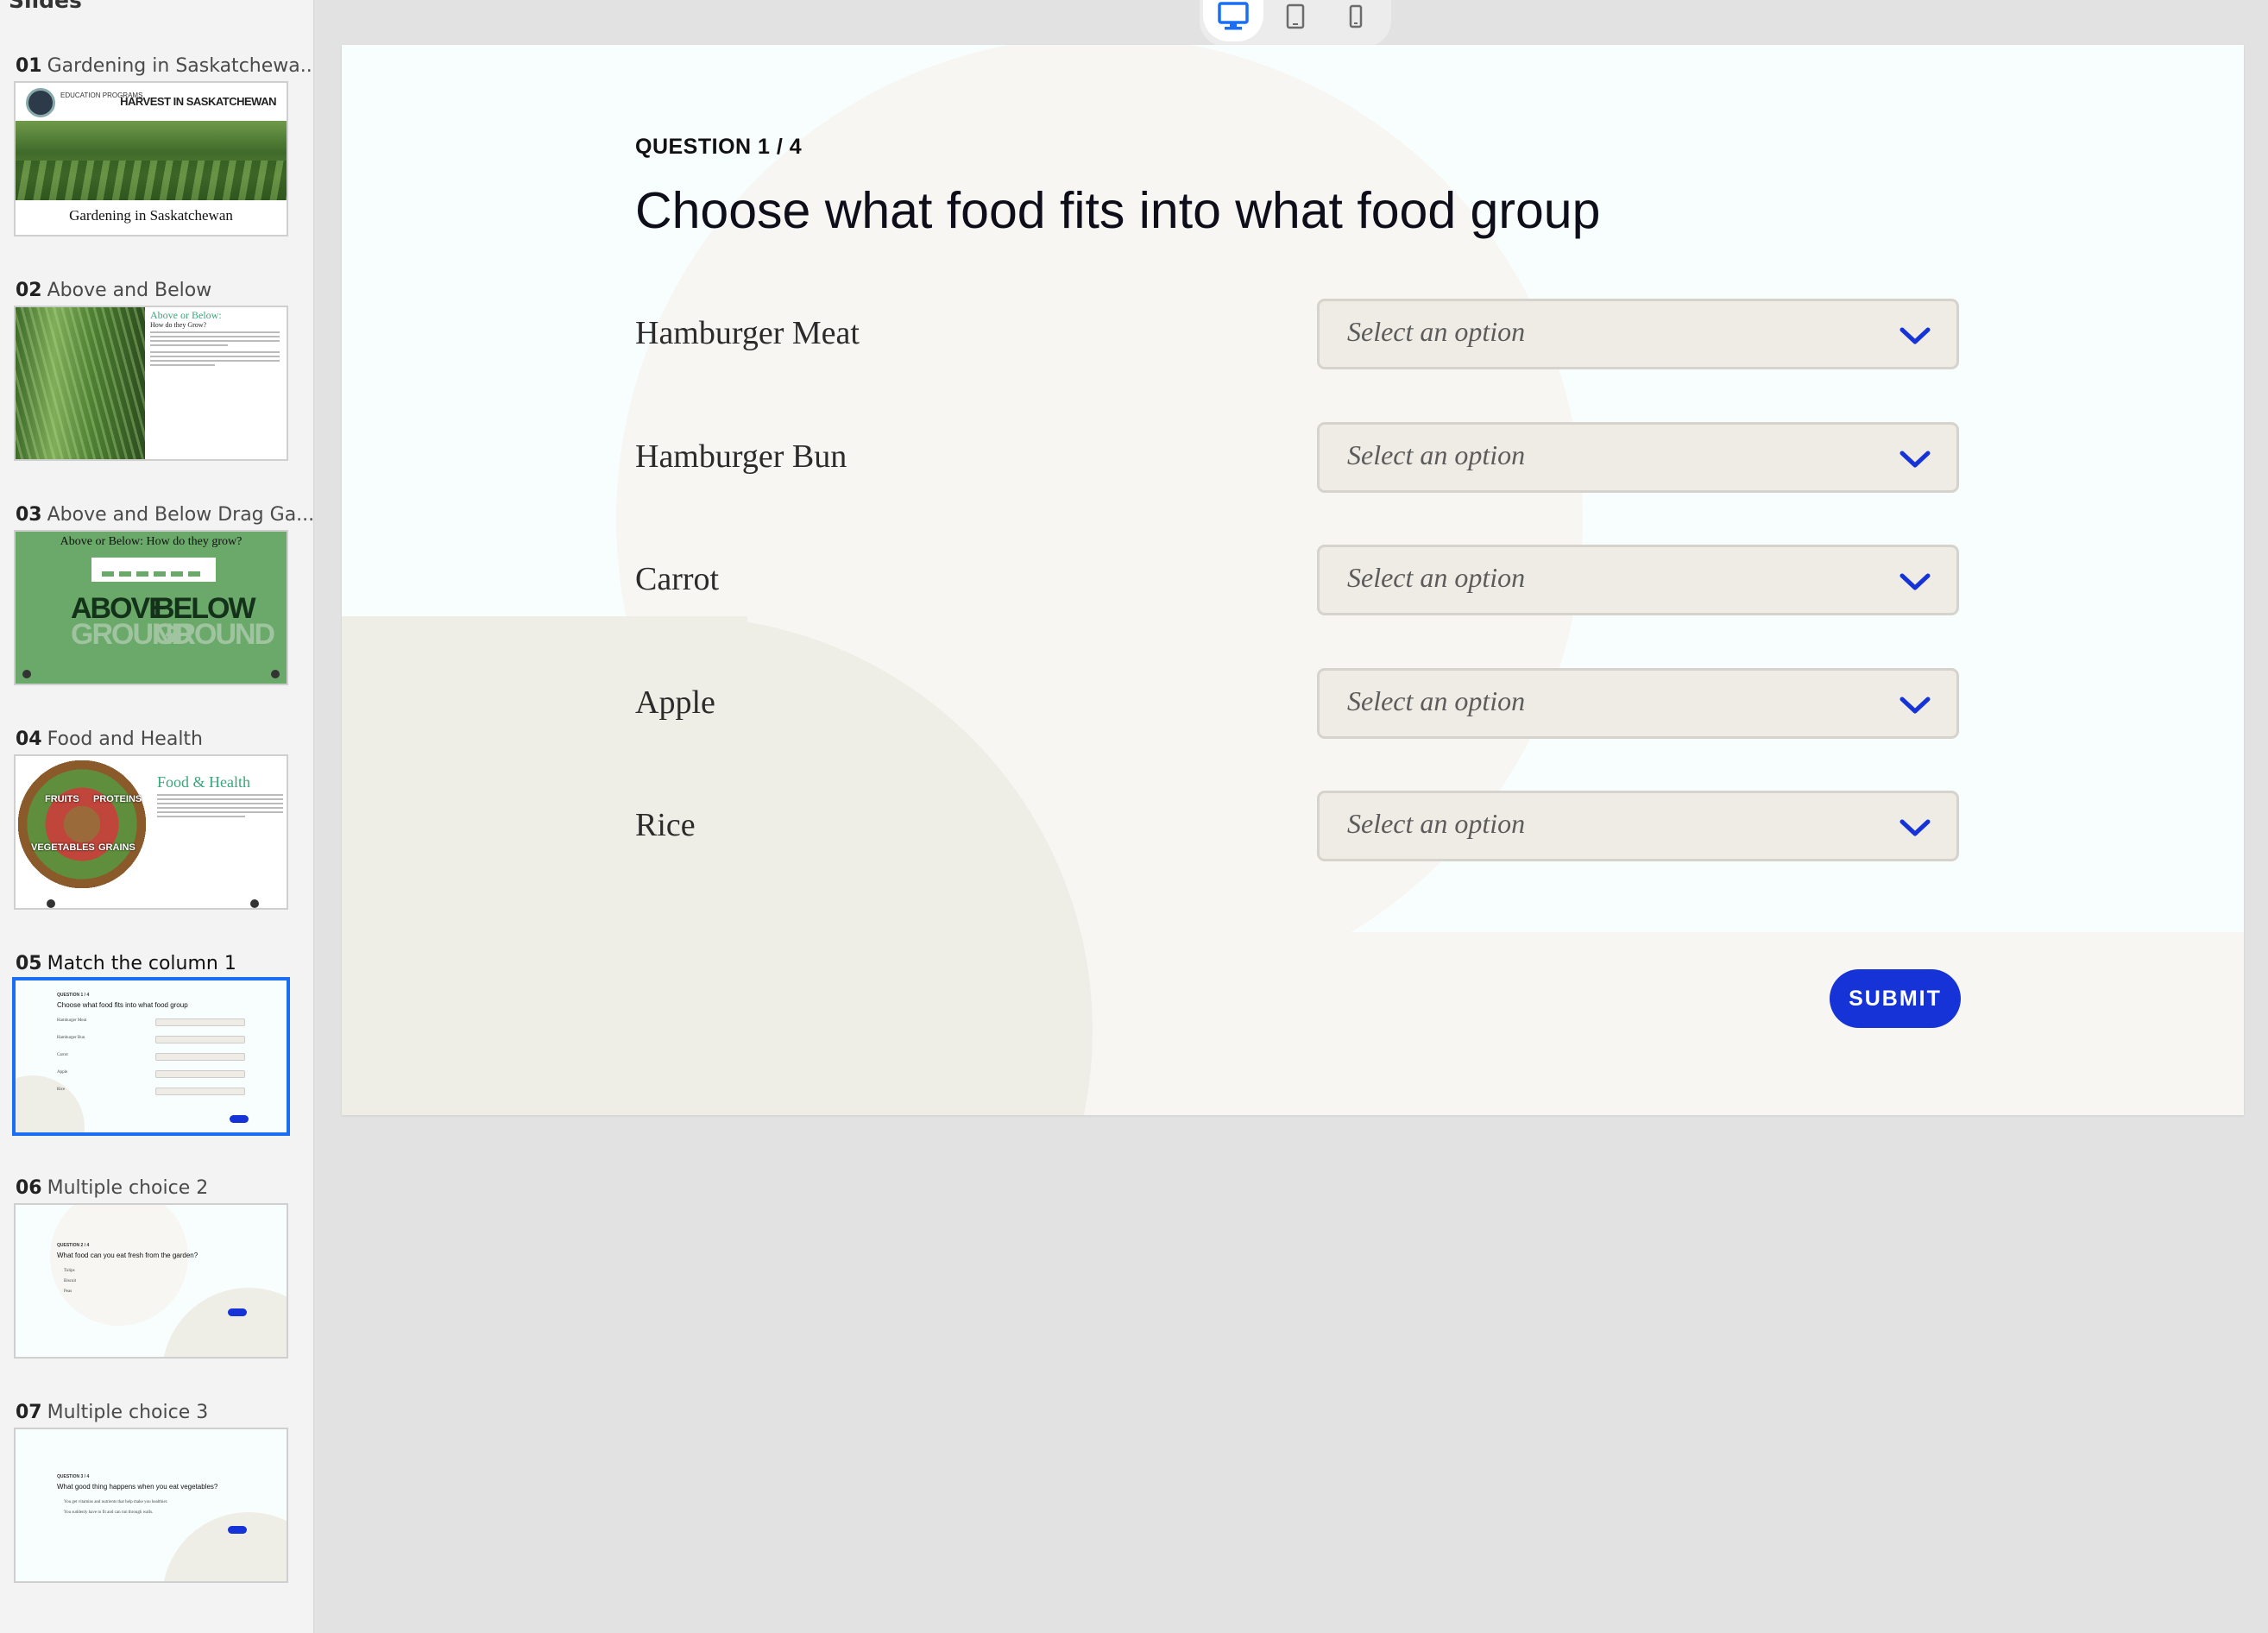 This screenshot has height=1633, width=2268. I want to click on thumb-text: How do they Grow?, so click(178, 325).